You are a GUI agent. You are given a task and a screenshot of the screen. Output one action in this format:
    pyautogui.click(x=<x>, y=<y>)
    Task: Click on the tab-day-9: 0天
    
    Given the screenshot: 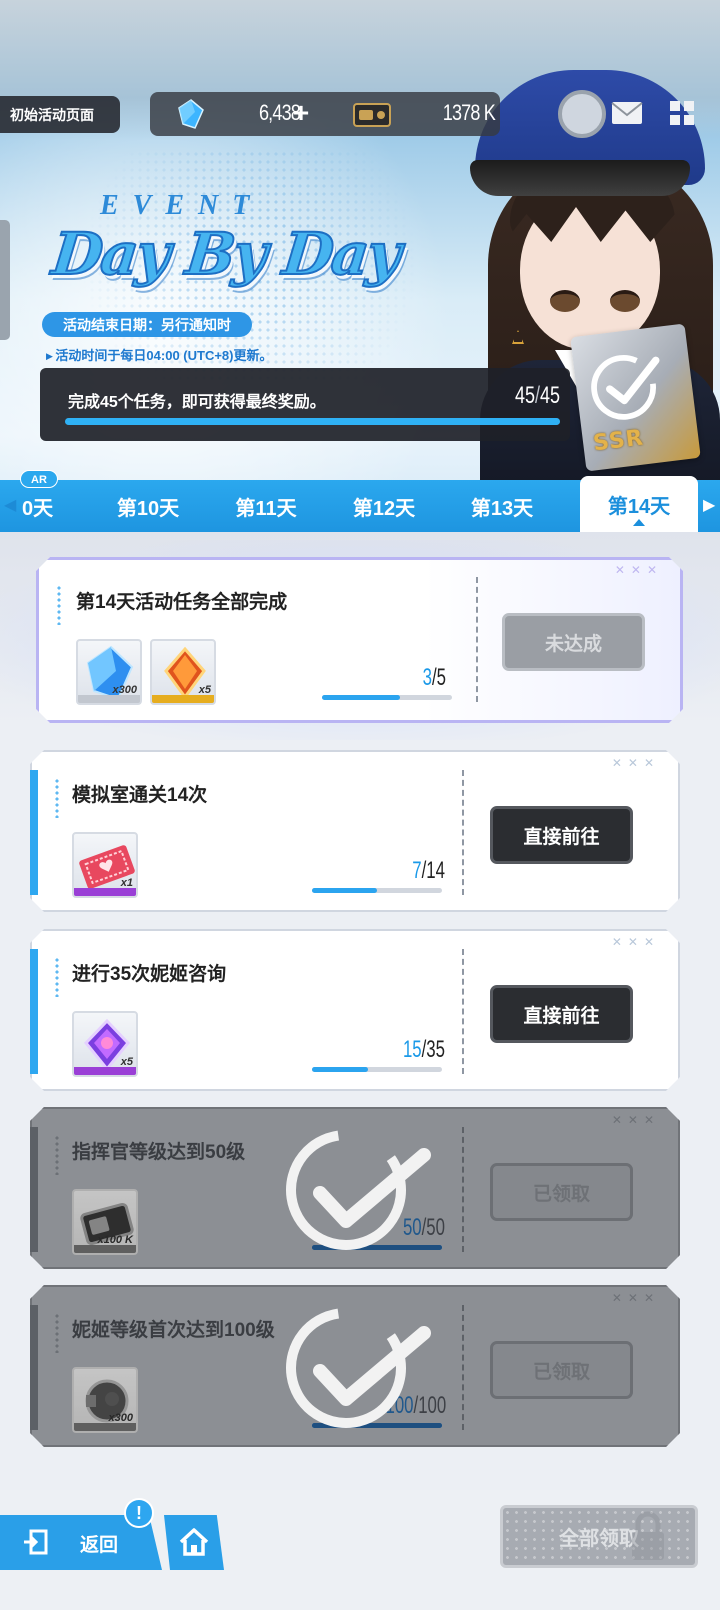 What is the action you would take?
    pyautogui.click(x=42, y=506)
    